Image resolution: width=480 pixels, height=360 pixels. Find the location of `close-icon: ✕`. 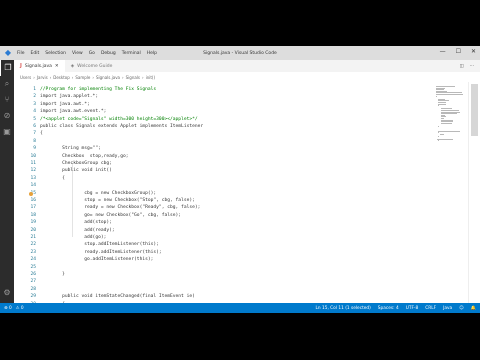

close-icon: ✕ is located at coordinates (473, 51).